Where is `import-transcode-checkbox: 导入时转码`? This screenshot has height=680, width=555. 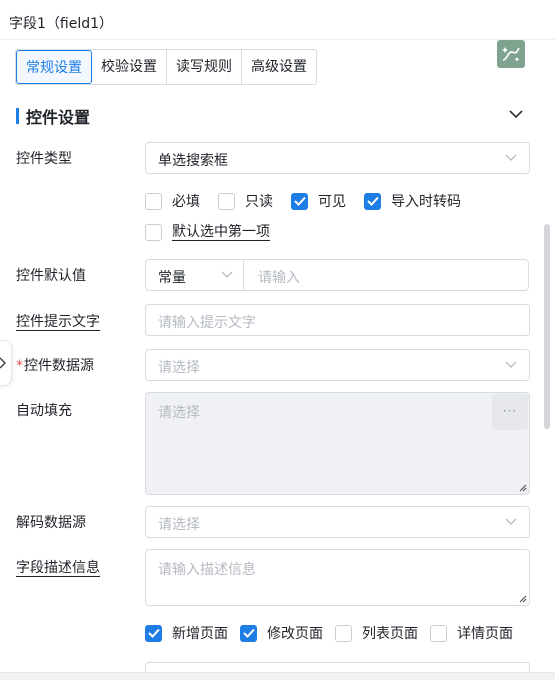 import-transcode-checkbox: 导入时转码 is located at coordinates (412, 201).